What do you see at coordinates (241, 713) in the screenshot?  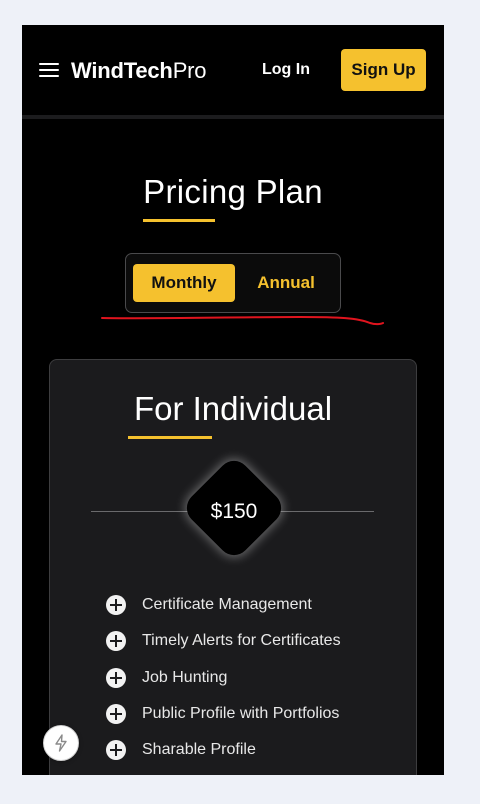 I see `feature-label: Public Profile with Portfolios` at bounding box center [241, 713].